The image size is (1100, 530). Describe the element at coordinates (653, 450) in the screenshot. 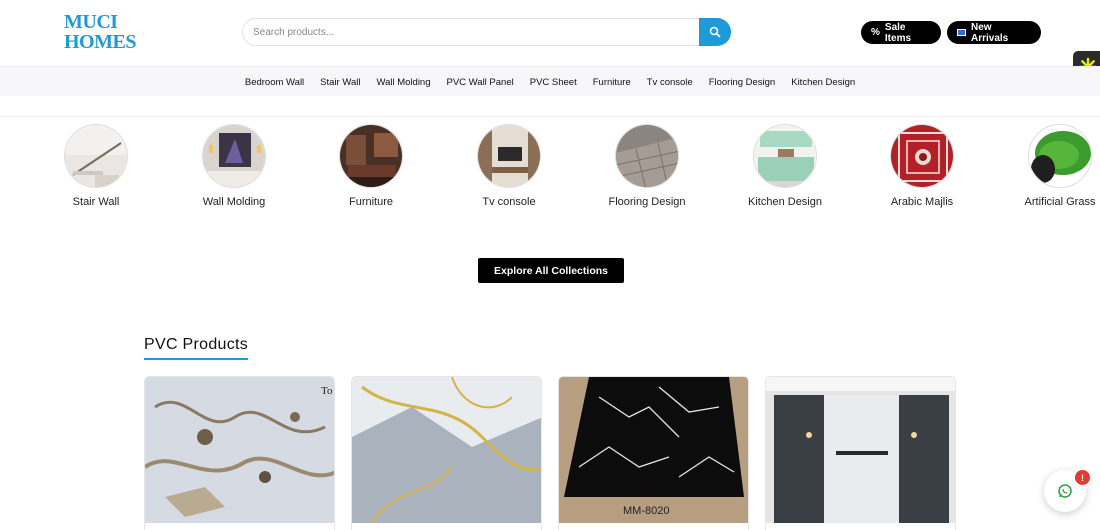

I see `product-image: MM-8020` at that location.